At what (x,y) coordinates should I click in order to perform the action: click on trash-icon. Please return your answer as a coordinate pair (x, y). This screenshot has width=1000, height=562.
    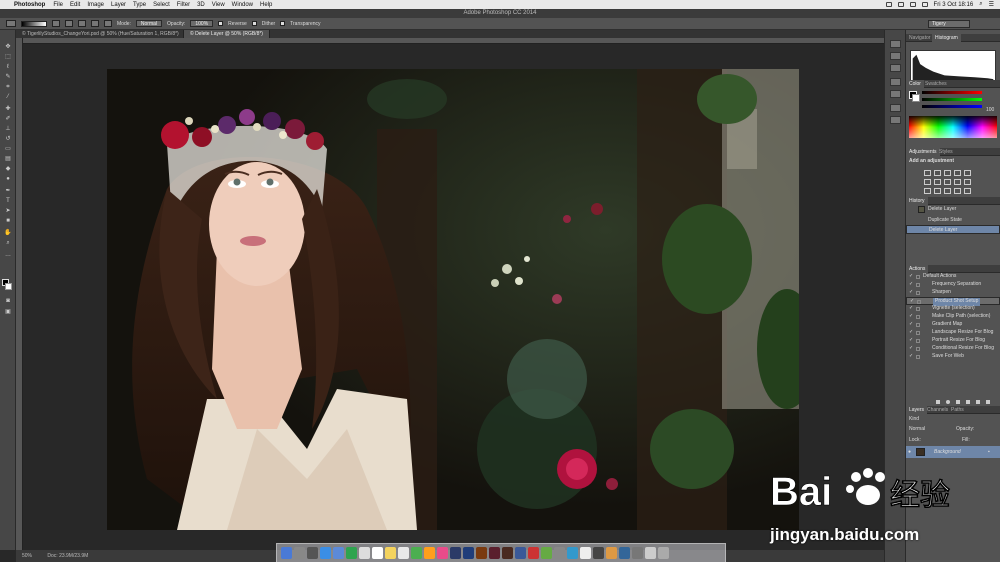
    Looking at the image, I should click on (663, 553).